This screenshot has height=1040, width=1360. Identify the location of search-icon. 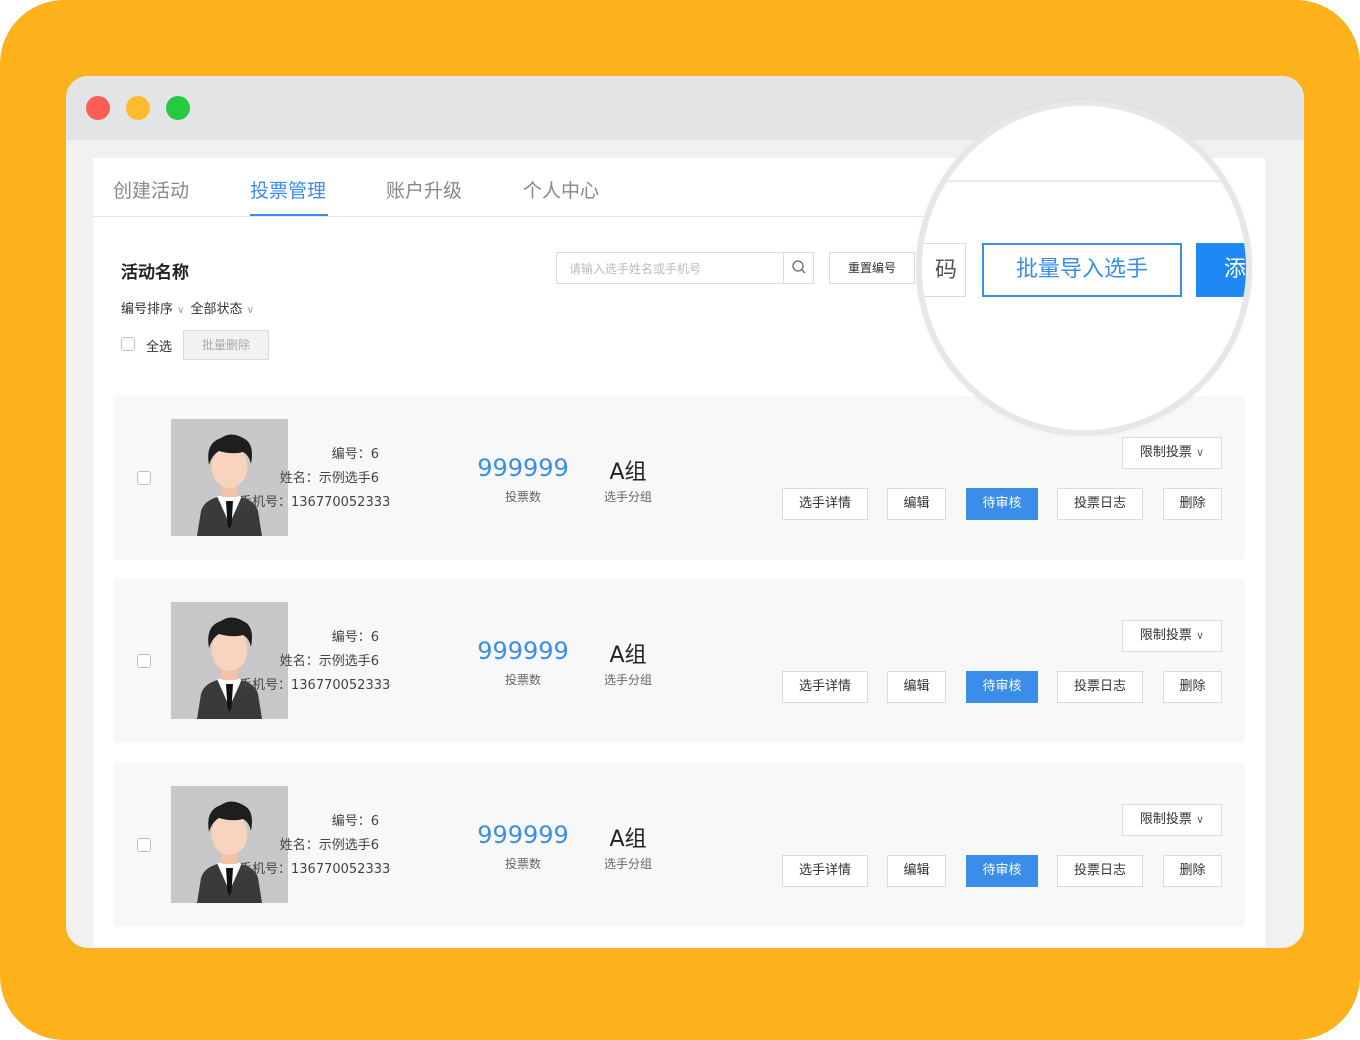
(799, 267).